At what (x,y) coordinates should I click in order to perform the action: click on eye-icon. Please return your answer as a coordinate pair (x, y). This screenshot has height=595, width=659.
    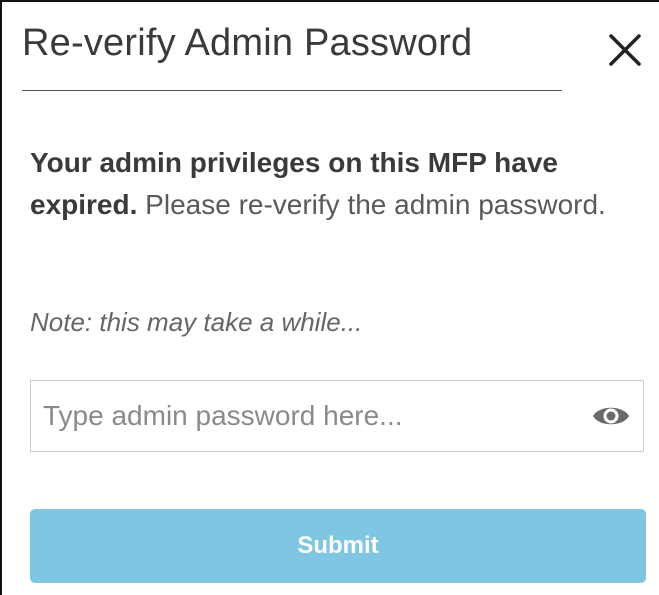
    Looking at the image, I should click on (611, 416).